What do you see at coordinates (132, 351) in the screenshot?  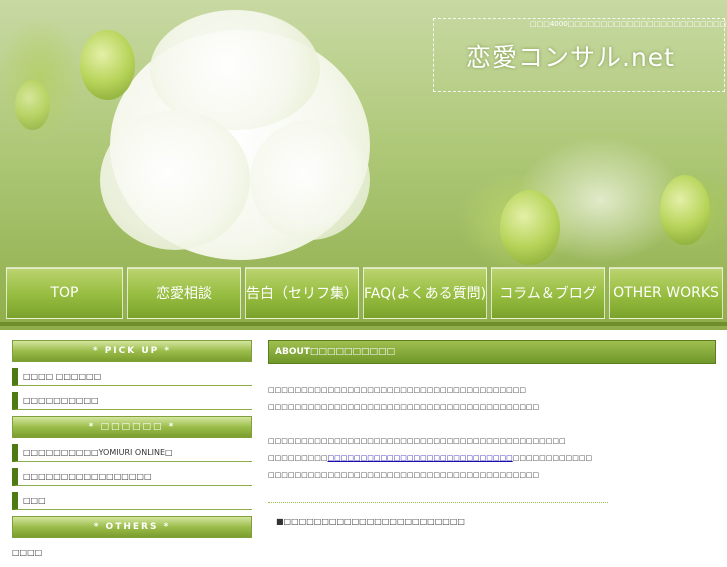 I see `pickup-heading: * PICK UP *` at bounding box center [132, 351].